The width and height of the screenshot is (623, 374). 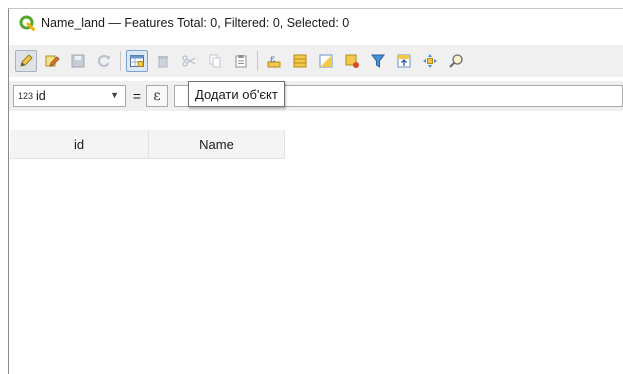 I want to click on deselect-icon, so click(x=352, y=61).